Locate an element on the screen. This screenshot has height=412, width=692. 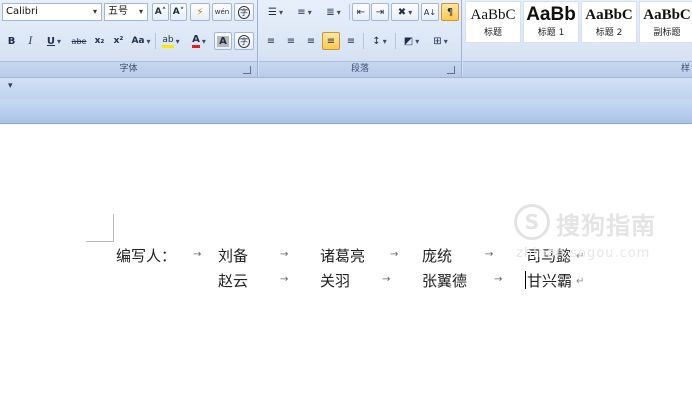
superscript-icon: x² is located at coordinates (118, 41).